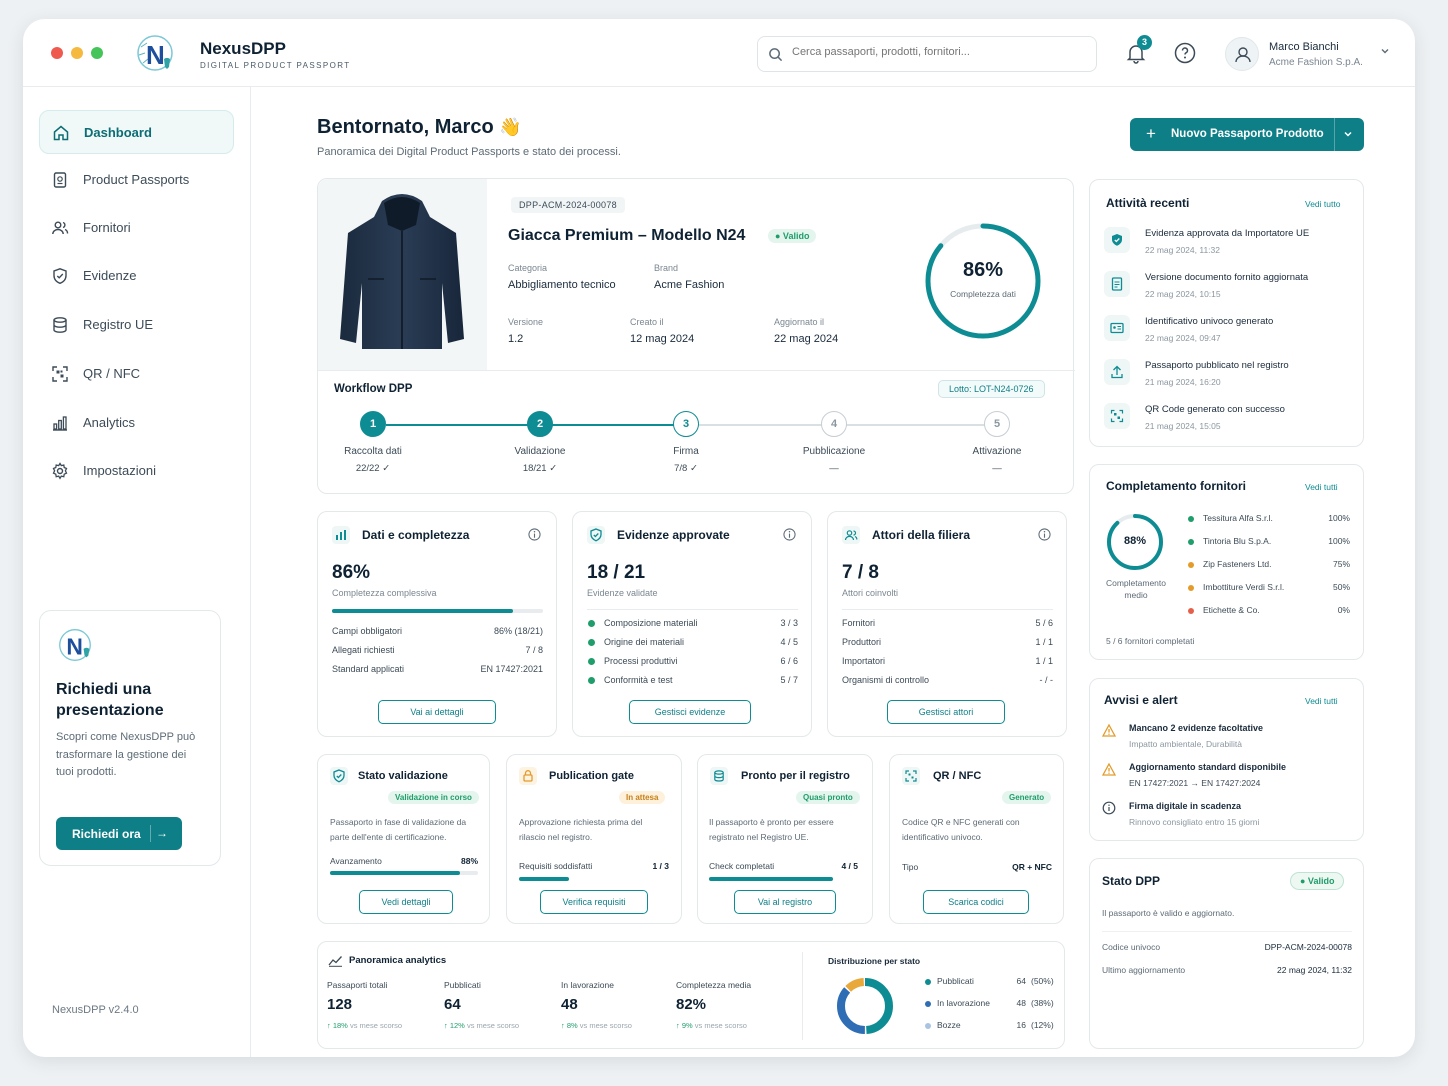 This screenshot has width=1448, height=1086. I want to click on request-demo-button: Richiedi ora →, so click(119, 833).